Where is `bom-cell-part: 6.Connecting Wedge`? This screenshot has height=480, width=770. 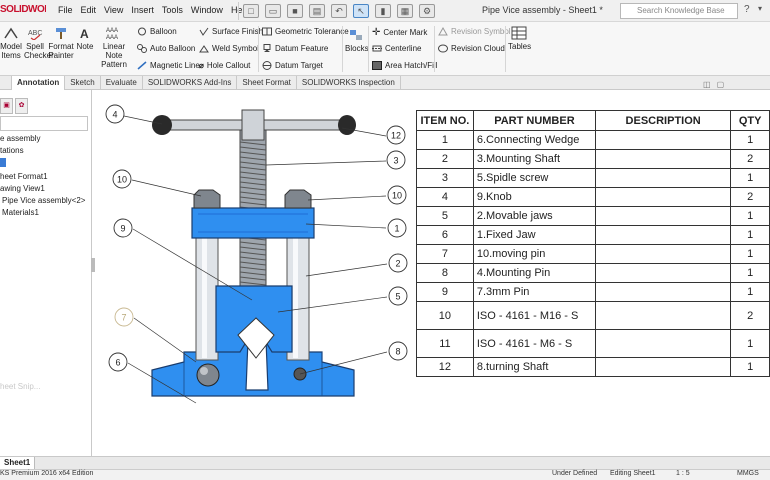
bom-cell-part: 6.Connecting Wedge is located at coordinates (534, 140).